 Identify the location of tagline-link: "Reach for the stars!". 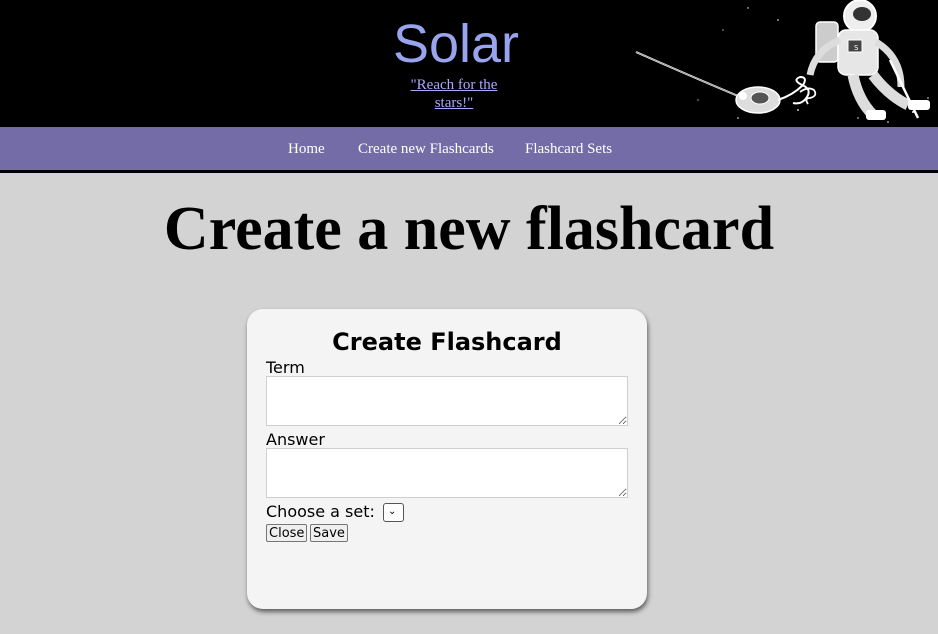
(454, 94).